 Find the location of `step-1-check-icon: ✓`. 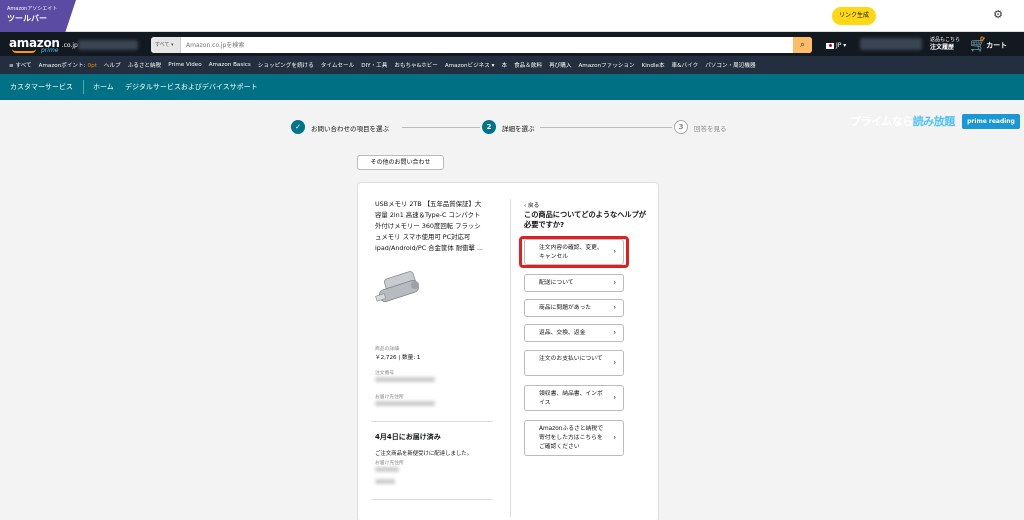

step-1-check-icon: ✓ is located at coordinates (298, 127).